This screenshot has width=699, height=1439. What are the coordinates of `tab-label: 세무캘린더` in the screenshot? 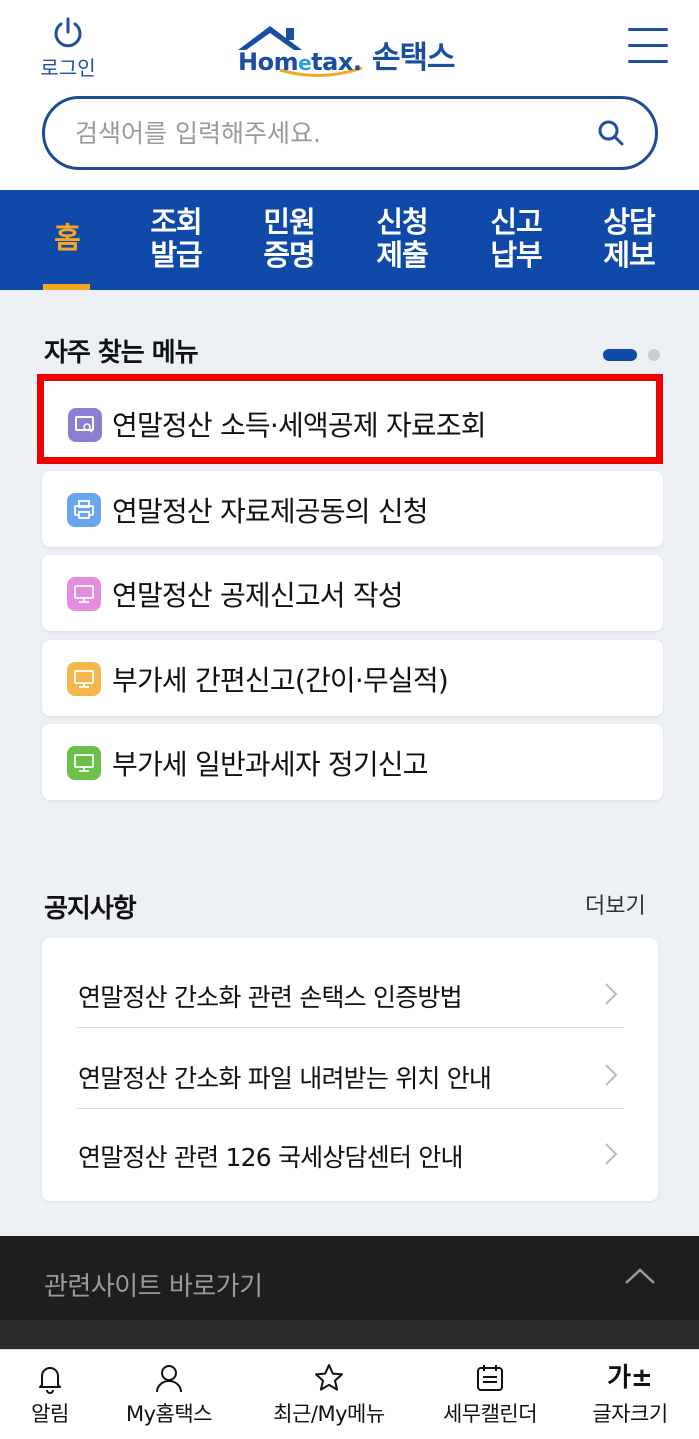 It's located at (490, 1414).